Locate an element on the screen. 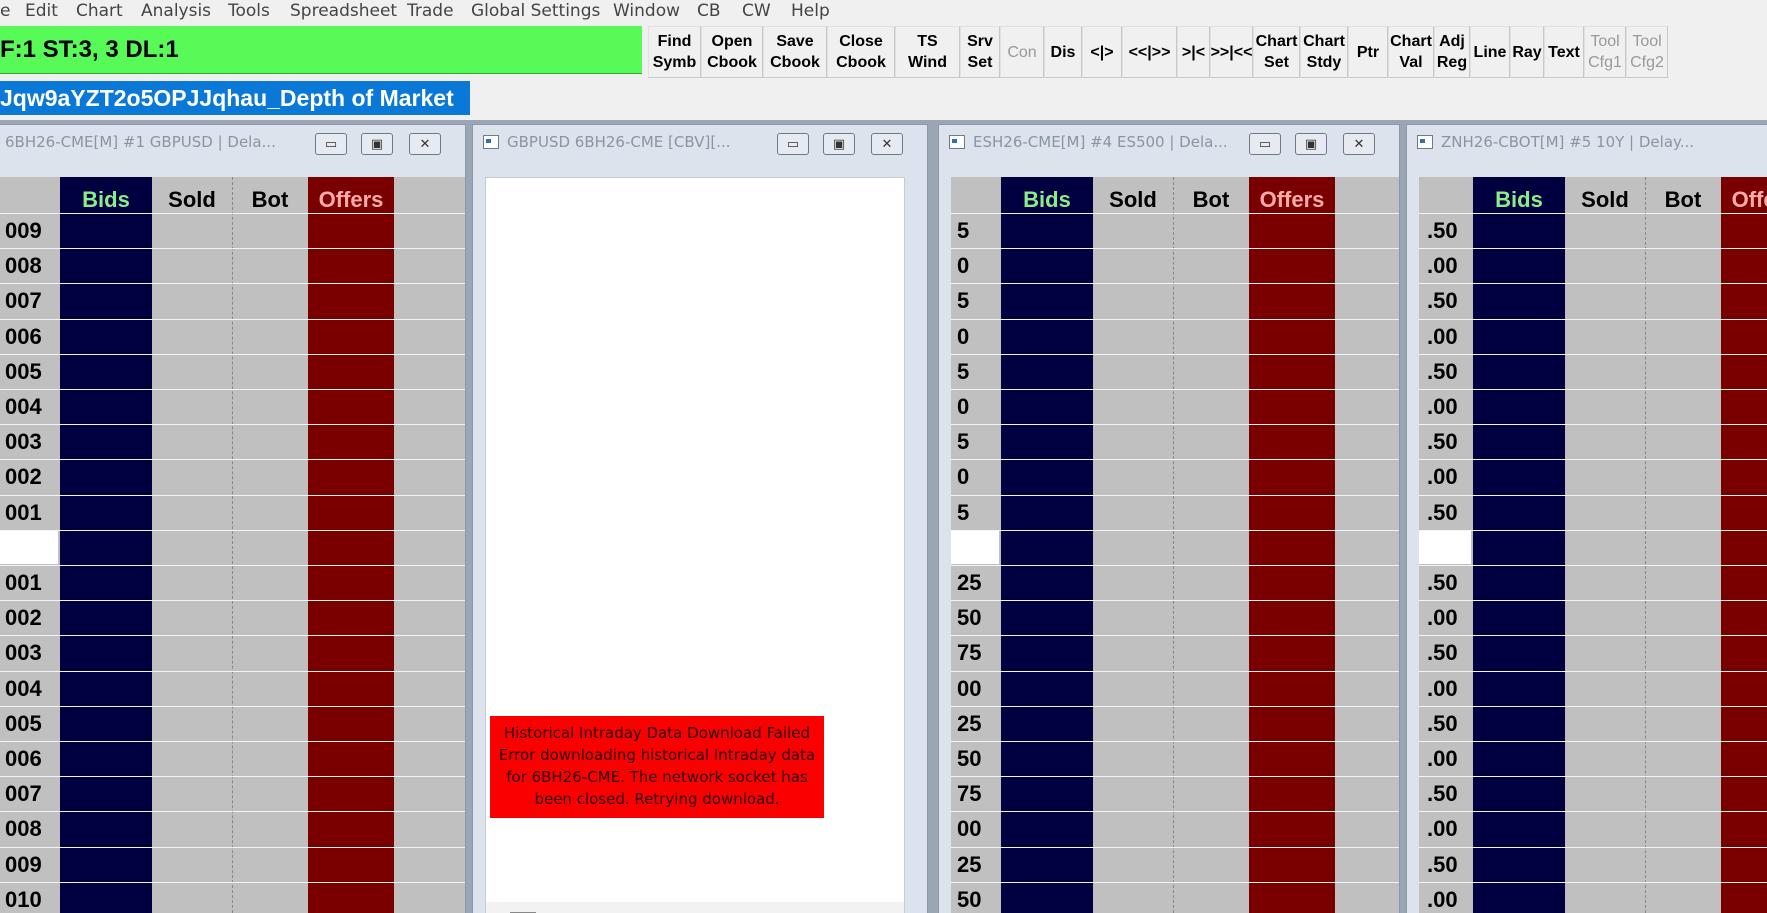 The image size is (1767, 913). price-cell: 25 is located at coordinates (969, 582).